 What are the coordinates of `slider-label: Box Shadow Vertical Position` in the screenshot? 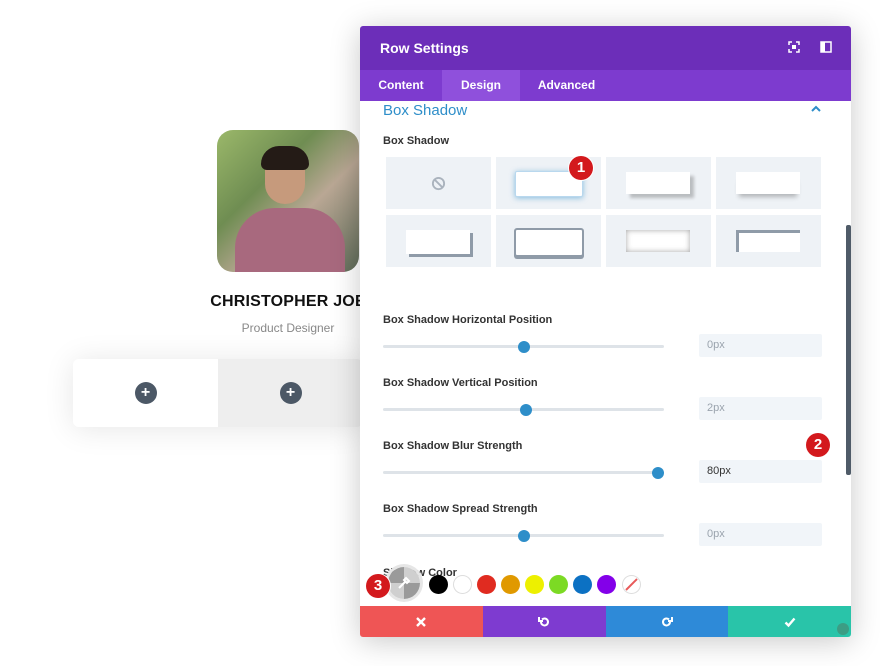 It's located at (460, 383).